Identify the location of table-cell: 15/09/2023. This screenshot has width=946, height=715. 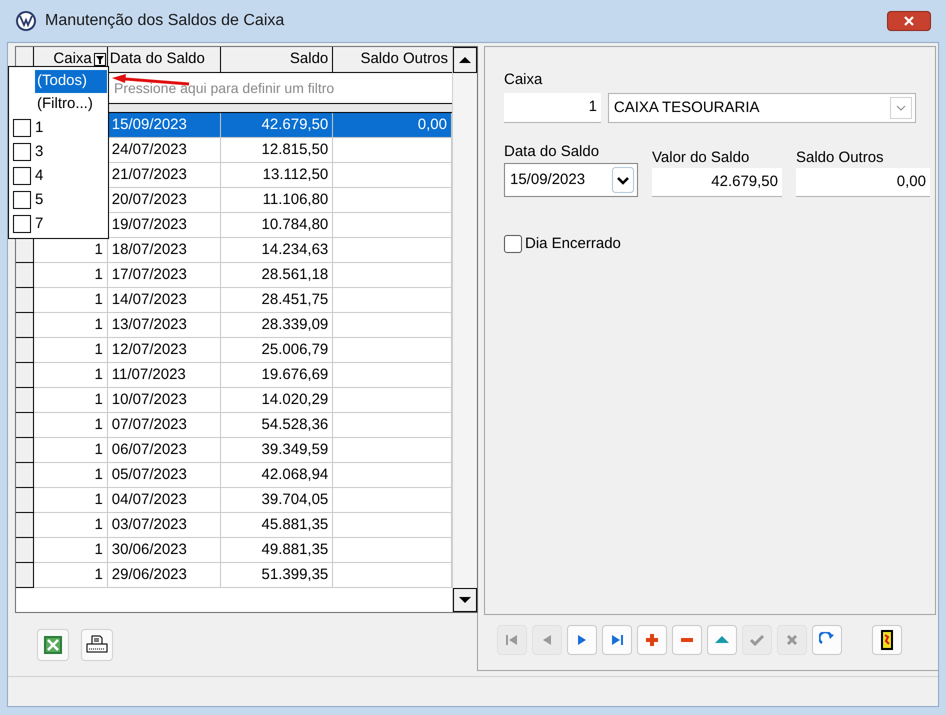
(164, 125).